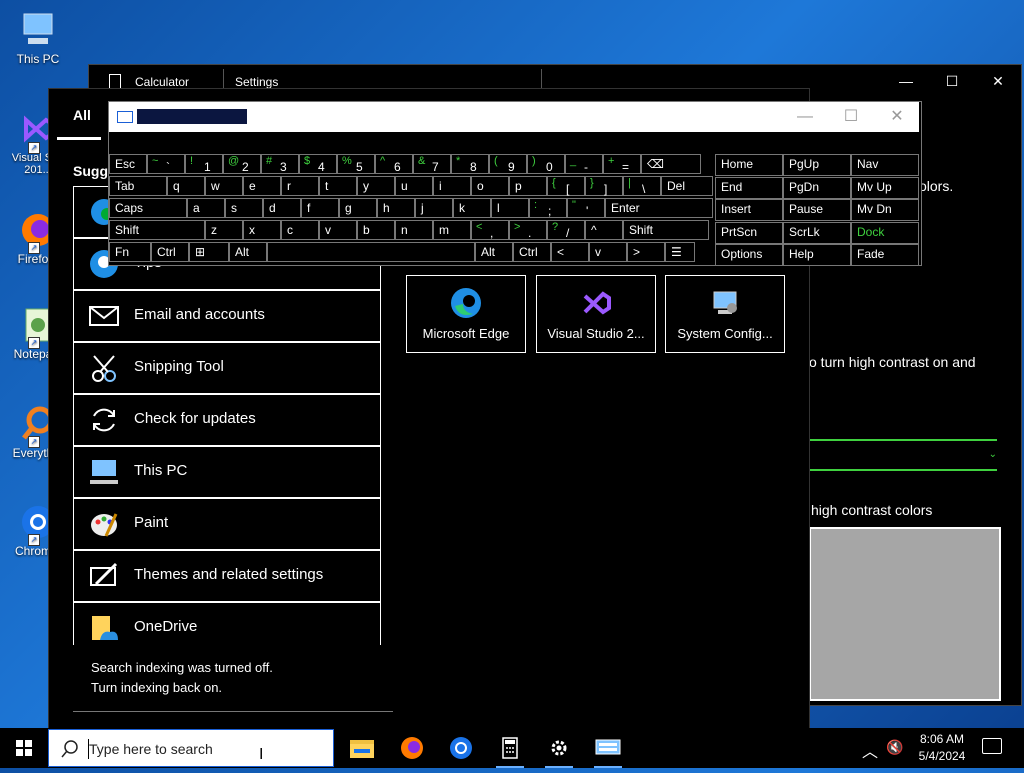  Describe the element at coordinates (885, 255) in the screenshot. I see `osk-nav-key: Fade` at that location.